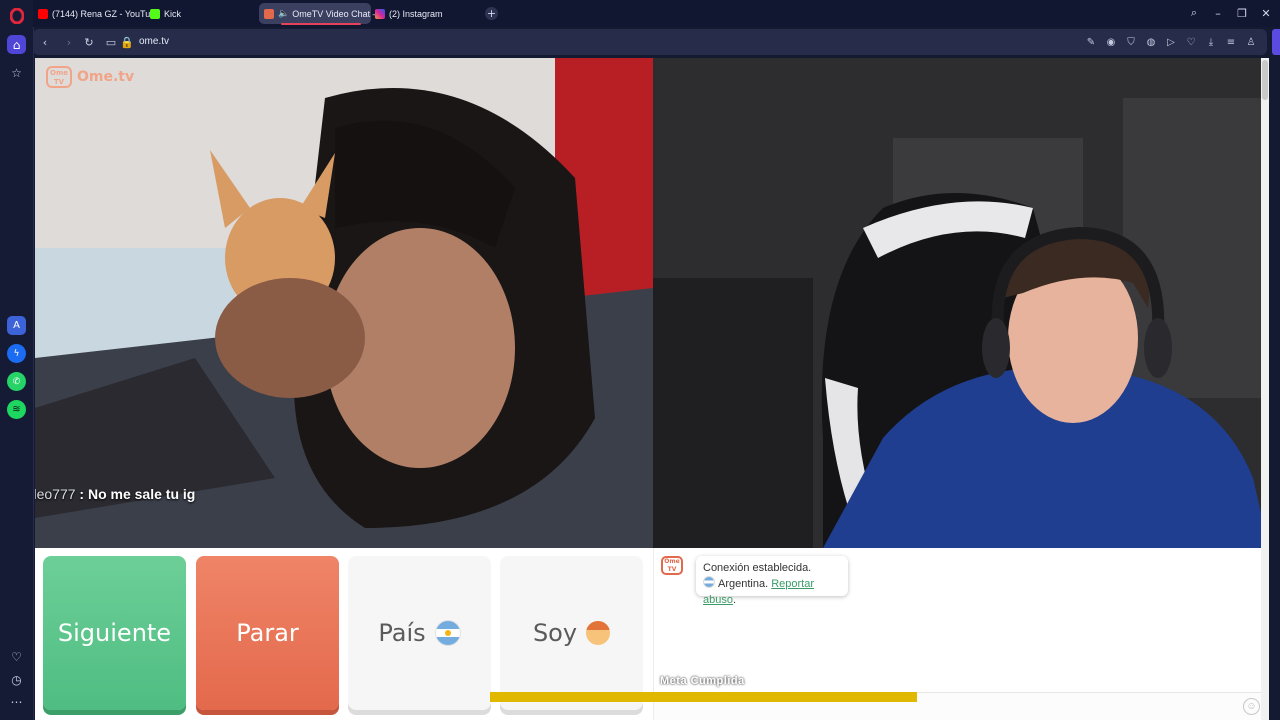 This screenshot has height=720, width=1280. I want to click on youtube-icon, so click(43, 13).